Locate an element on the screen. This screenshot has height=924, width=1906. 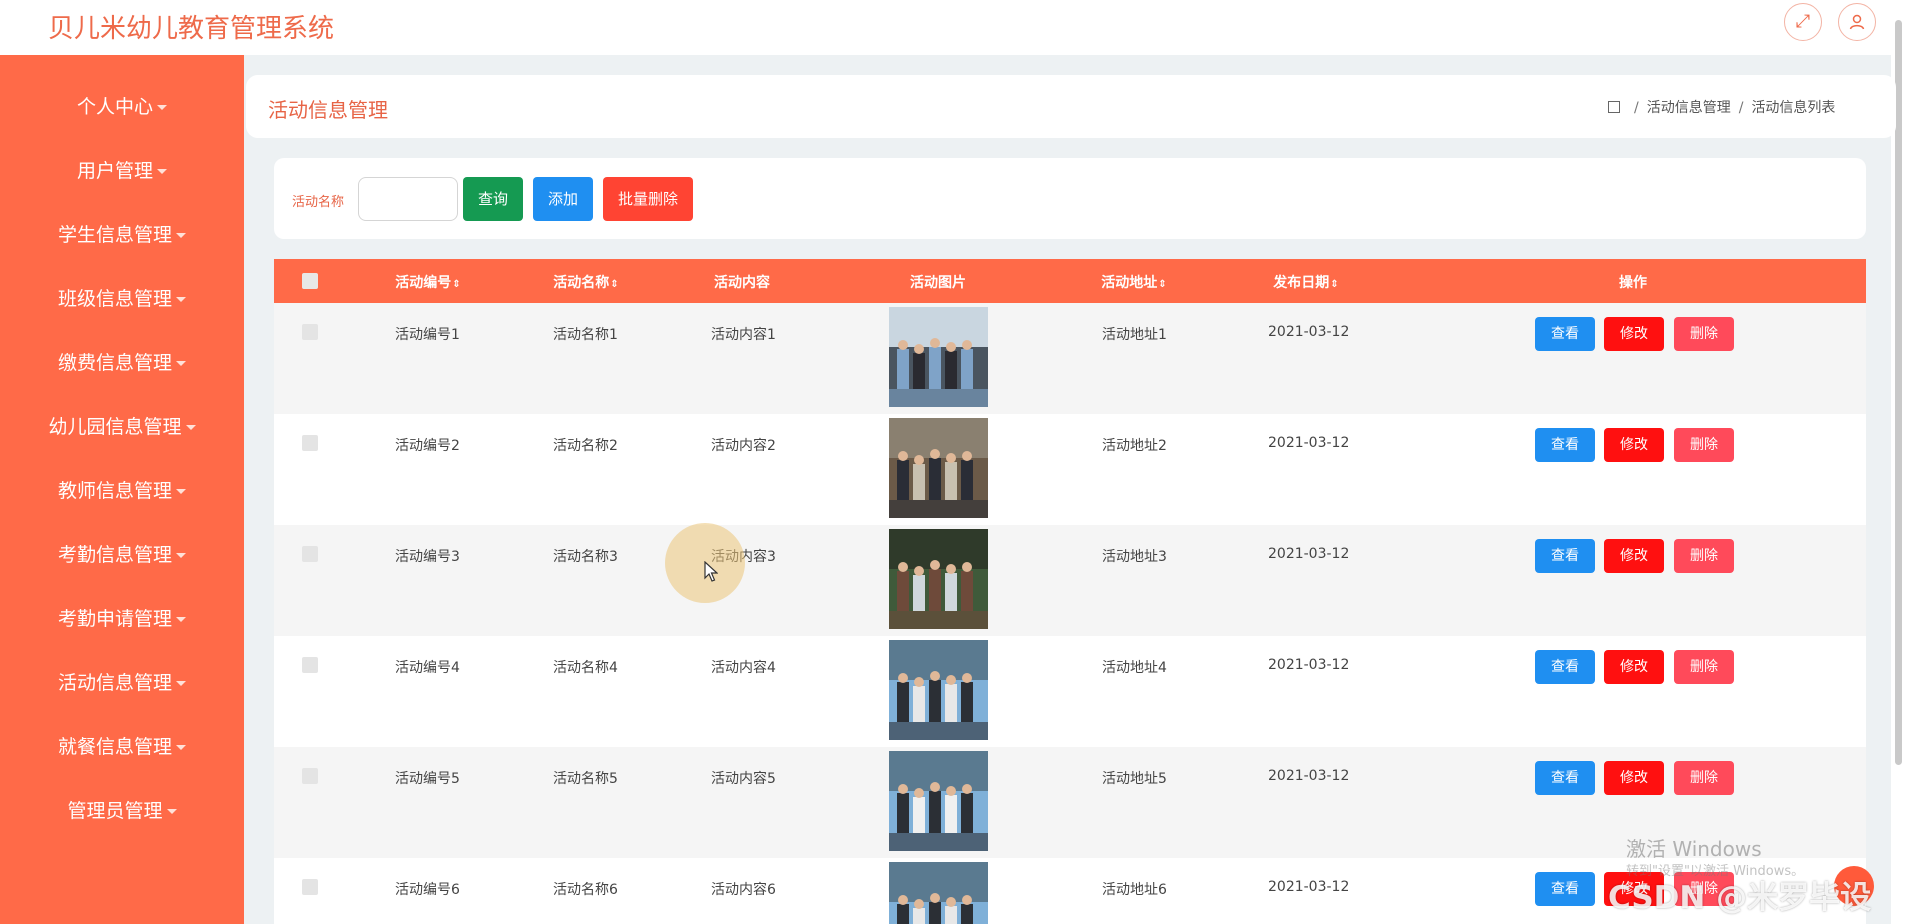
table-row: 活动编号3活动名称3活动内容3活动地址32021-03-12查看修改删除 is located at coordinates (1070, 580).